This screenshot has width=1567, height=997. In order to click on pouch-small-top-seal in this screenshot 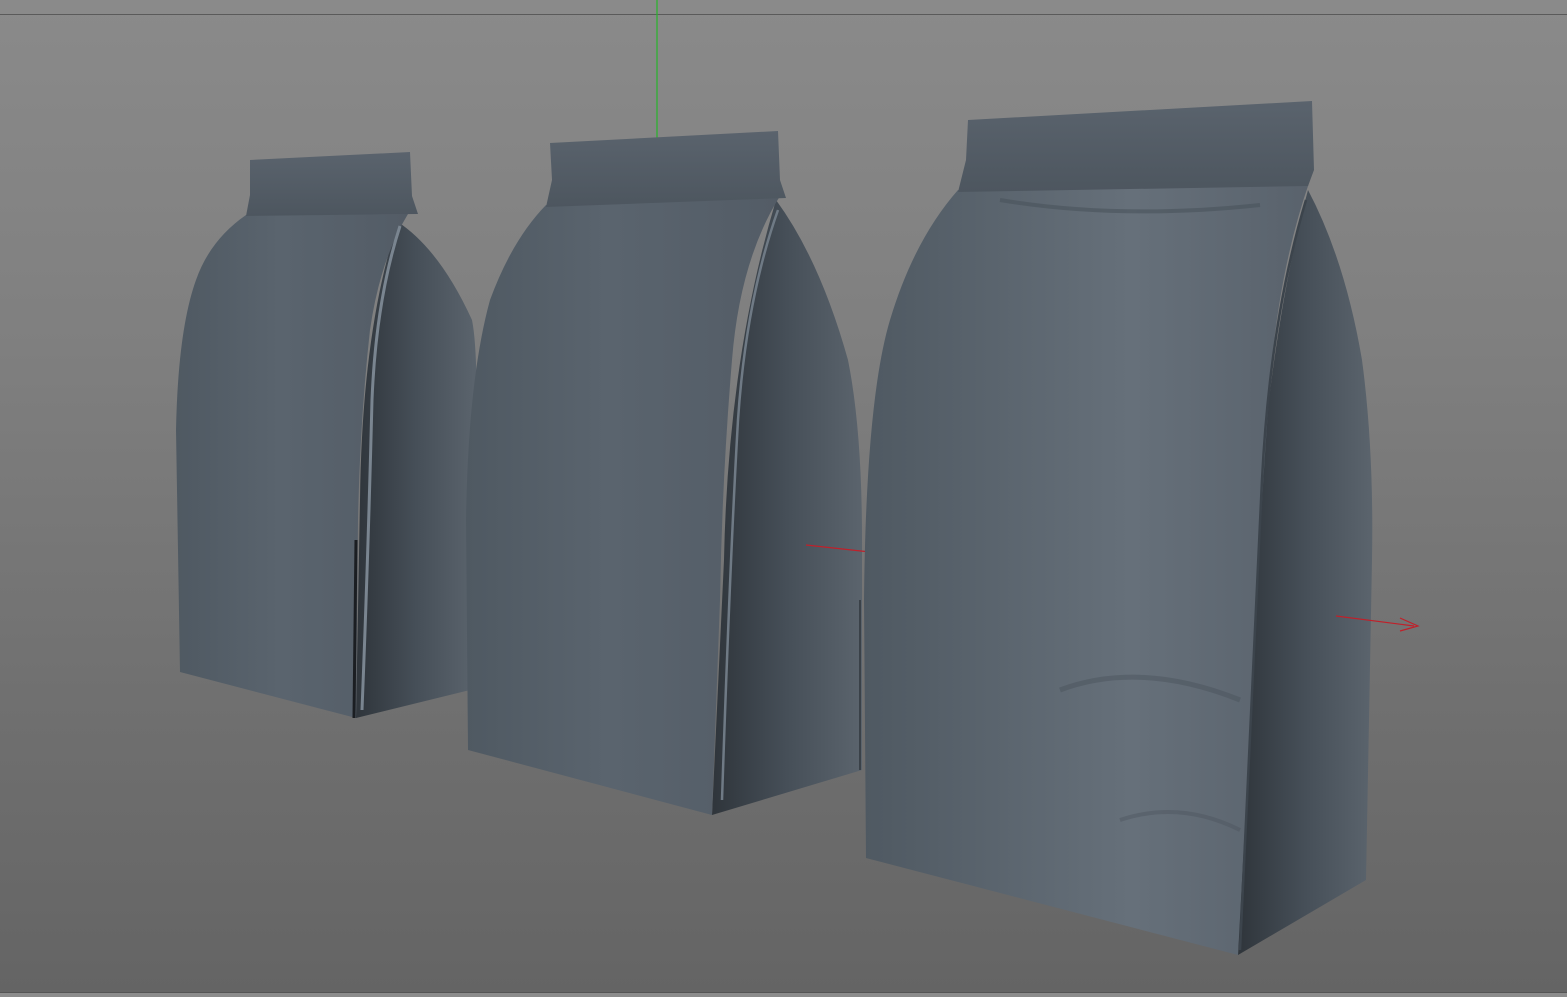, I will do `click(332, 184)`.